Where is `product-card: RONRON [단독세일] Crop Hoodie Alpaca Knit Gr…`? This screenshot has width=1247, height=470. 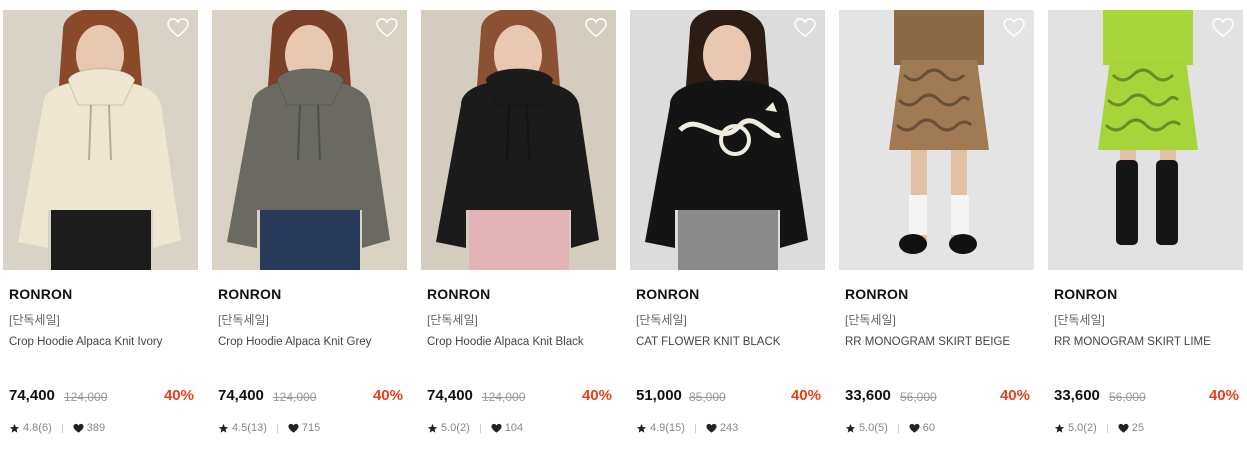
product-card: RONRON [단독세일] Crop Hoodie Alpaca Knit Gr… is located at coordinates (309, 235).